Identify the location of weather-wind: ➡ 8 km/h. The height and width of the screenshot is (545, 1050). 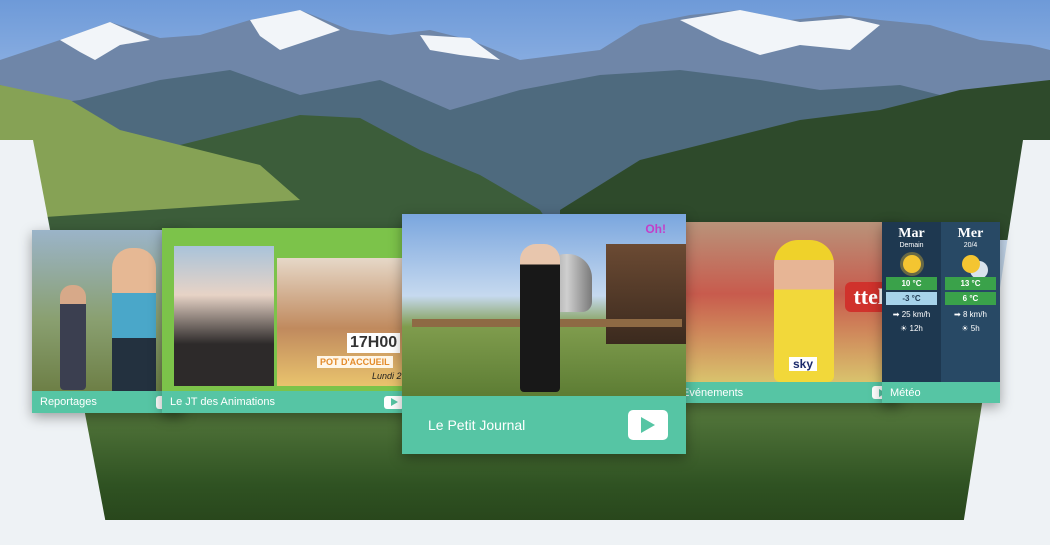
(970, 314).